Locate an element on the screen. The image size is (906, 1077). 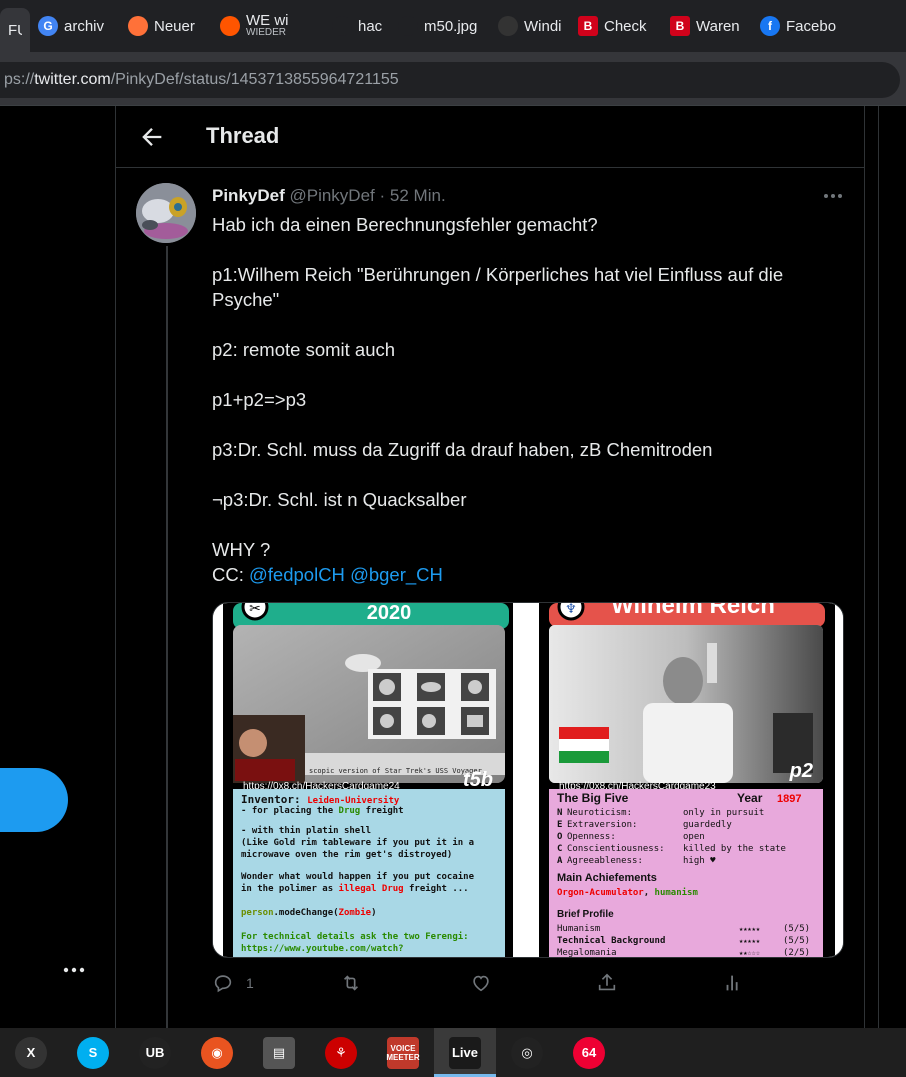
avatar is located at coordinates (166, 213).